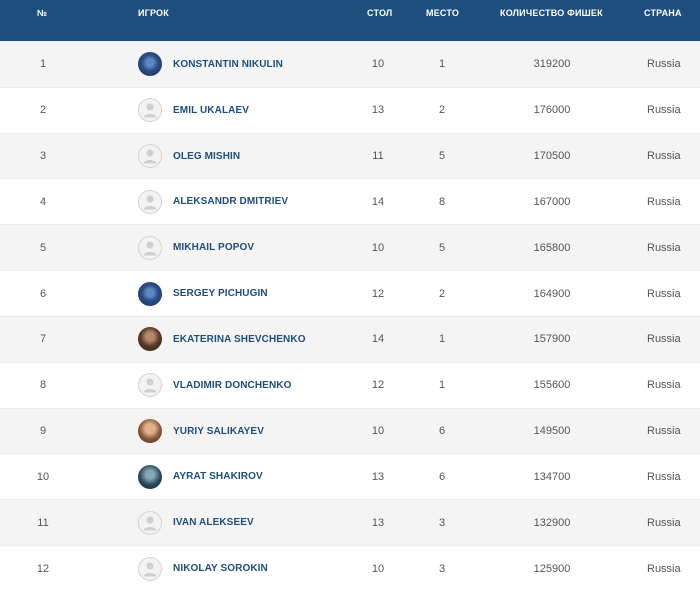 The width and height of the screenshot is (700, 591). I want to click on player-cell: ALEKSANDR DMITRIEV, so click(213, 201).